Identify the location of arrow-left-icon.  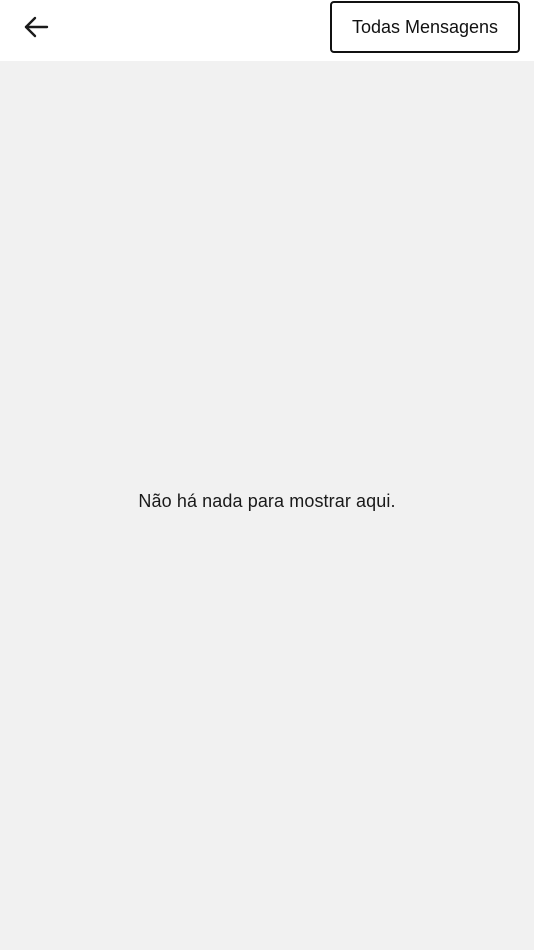
(36, 27).